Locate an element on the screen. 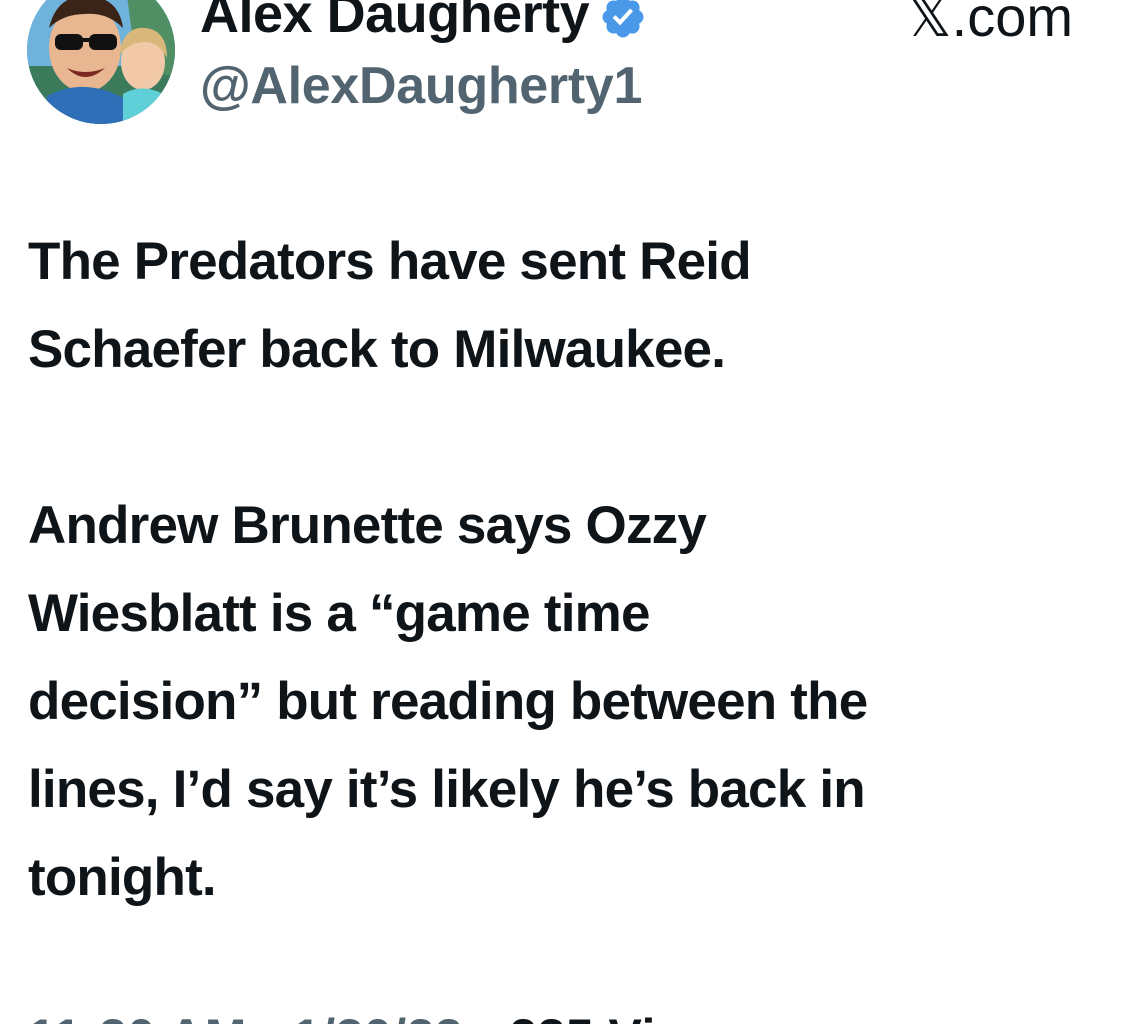 This screenshot has width=1125, height=1024. tweet-time: 11:30 AM is located at coordinates (137, 1016).